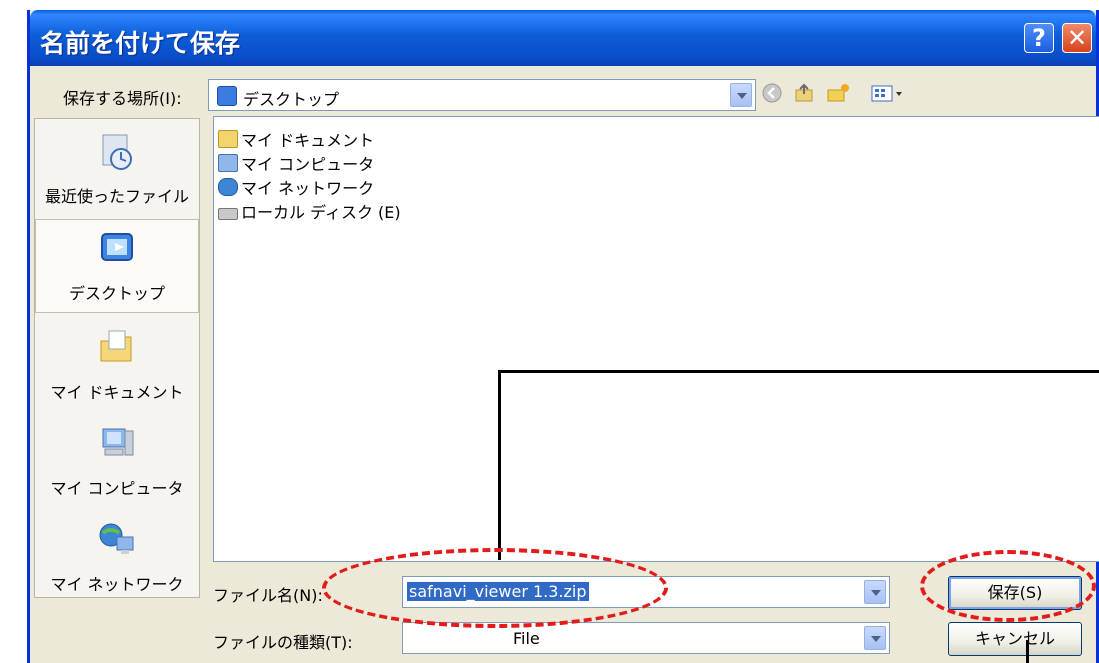 The image size is (1099, 663). What do you see at coordinates (117, 488) in the screenshot?
I see `place-label: マイ コンピュータ` at bounding box center [117, 488].